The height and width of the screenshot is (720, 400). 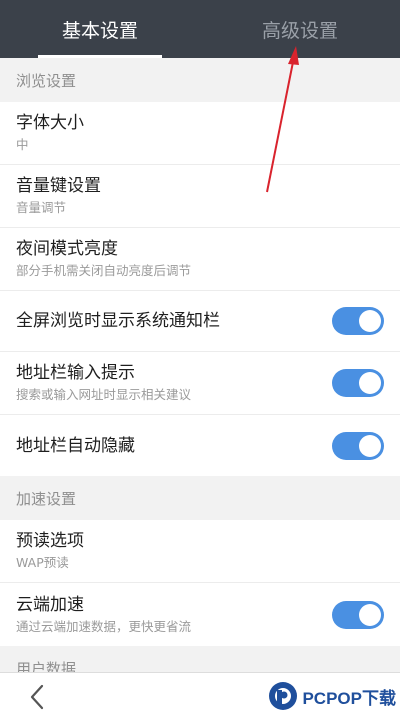 I want to click on cloud-acceleration-item: 云端加速 通过云端加速数据，更快更省流, so click(x=200, y=614).